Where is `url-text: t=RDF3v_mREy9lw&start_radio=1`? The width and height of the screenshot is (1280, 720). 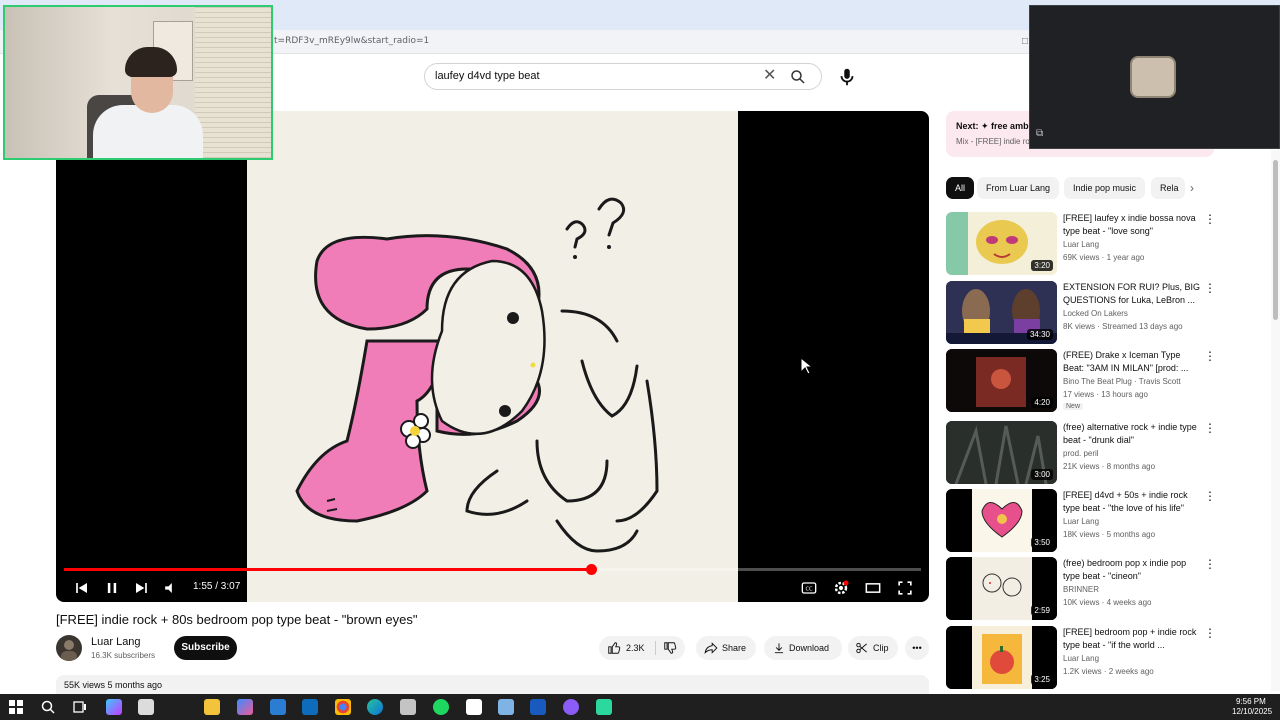 url-text: t=RDF3v_mREy9lw&start_radio=1 is located at coordinates (351, 41).